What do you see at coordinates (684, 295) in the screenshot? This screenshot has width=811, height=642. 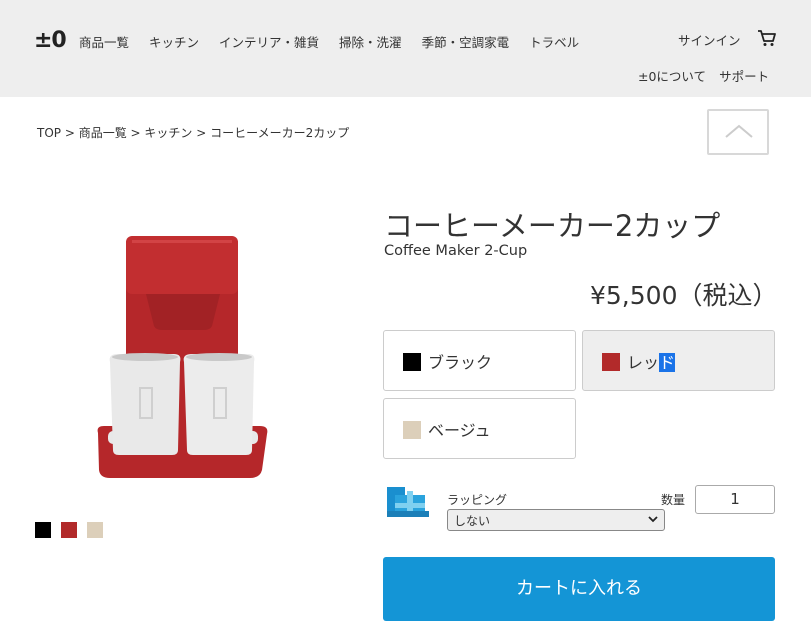 I see `product-price: ¥5,500（税込）` at bounding box center [684, 295].